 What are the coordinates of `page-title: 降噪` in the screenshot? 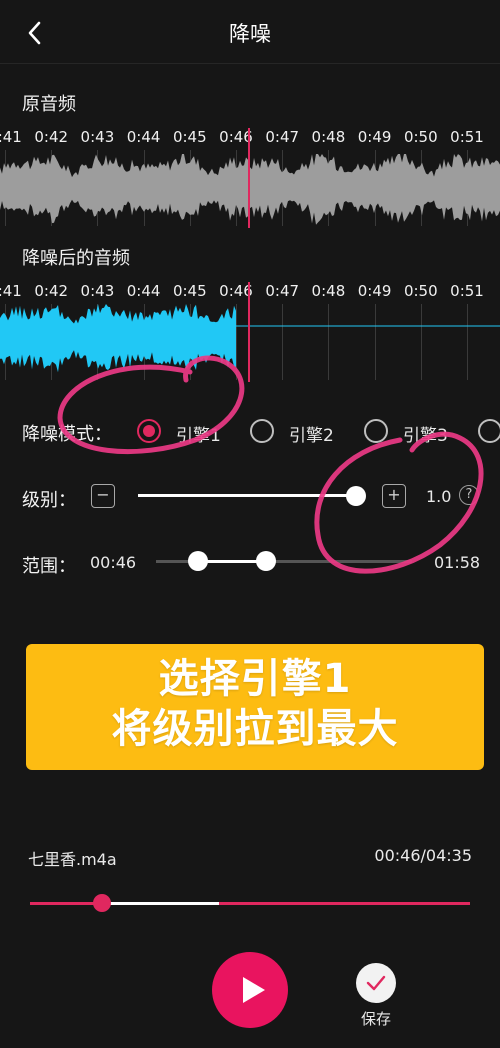 It's located at (250, 34).